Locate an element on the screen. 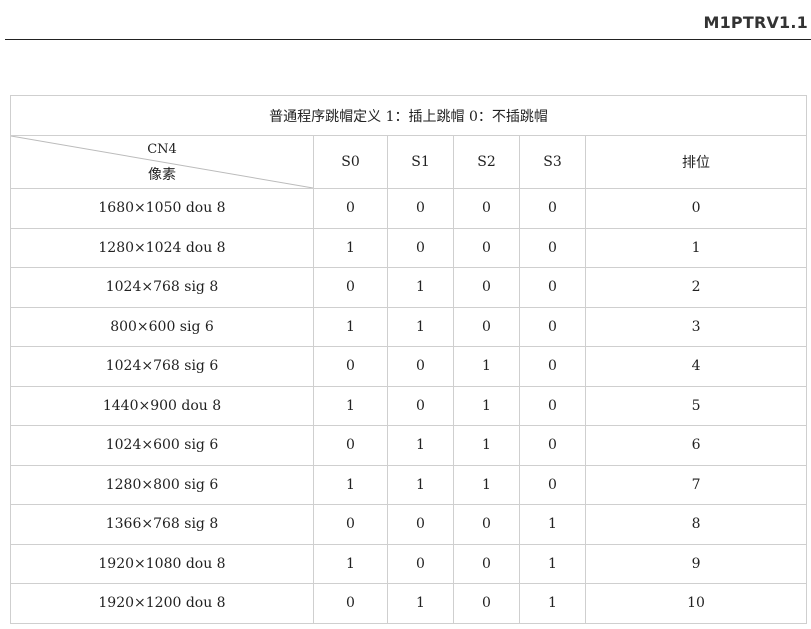 The width and height of the screenshot is (811, 629). column-header-s1: S1 is located at coordinates (420, 162).